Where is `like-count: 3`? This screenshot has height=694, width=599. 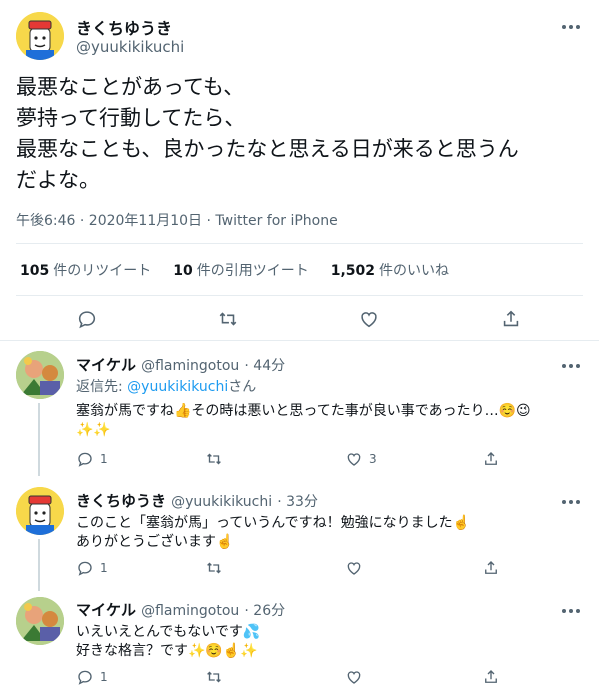
like-count: 3 is located at coordinates (373, 459).